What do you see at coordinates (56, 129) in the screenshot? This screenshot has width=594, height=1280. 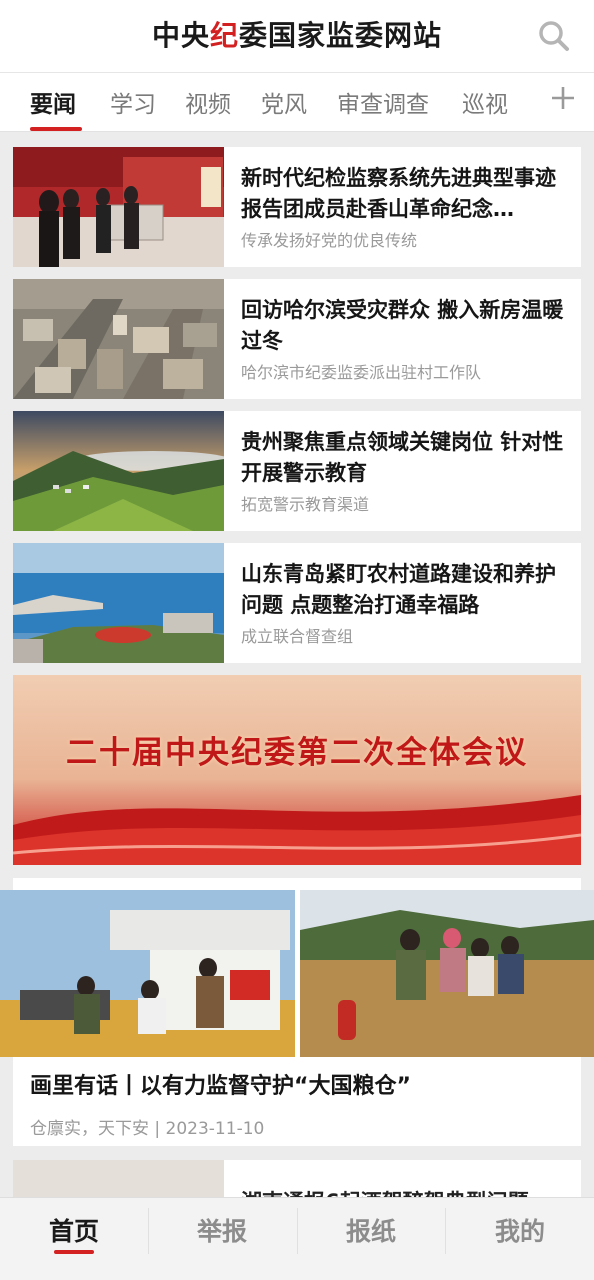 I see `active-tab-indicator` at bounding box center [56, 129].